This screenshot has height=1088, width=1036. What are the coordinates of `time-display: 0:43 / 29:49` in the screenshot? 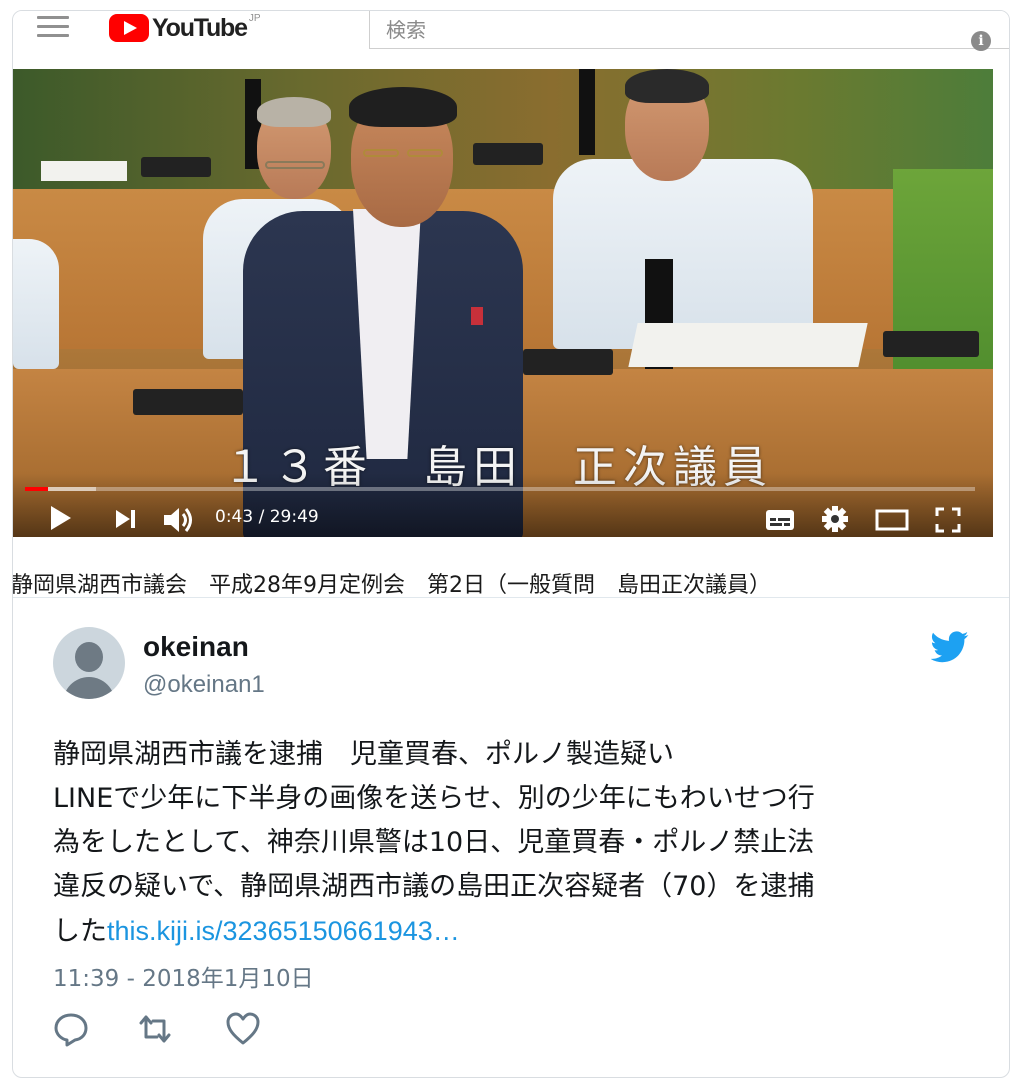 It's located at (267, 517).